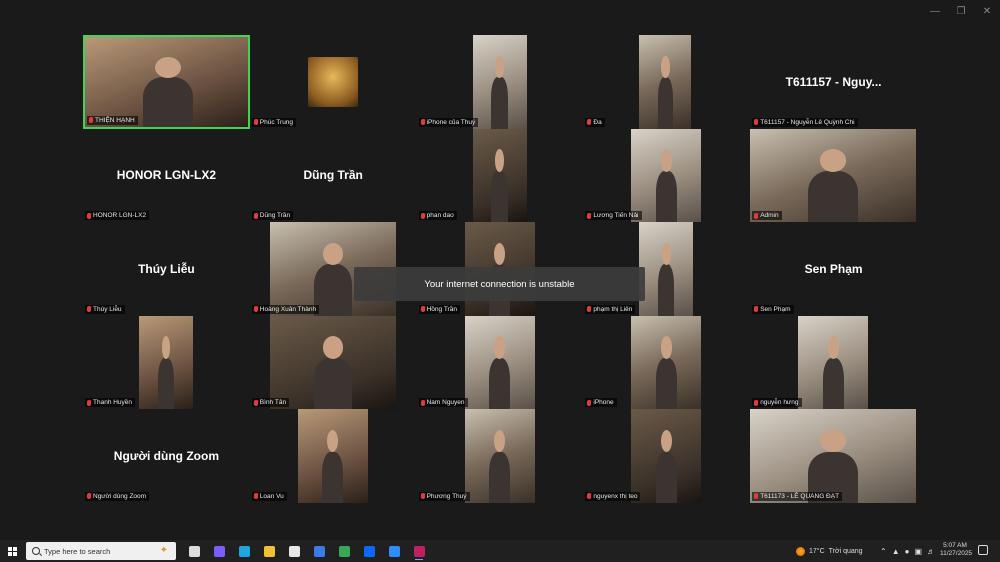 The height and width of the screenshot is (562, 1000). I want to click on zoom-icon, so click(394, 551).